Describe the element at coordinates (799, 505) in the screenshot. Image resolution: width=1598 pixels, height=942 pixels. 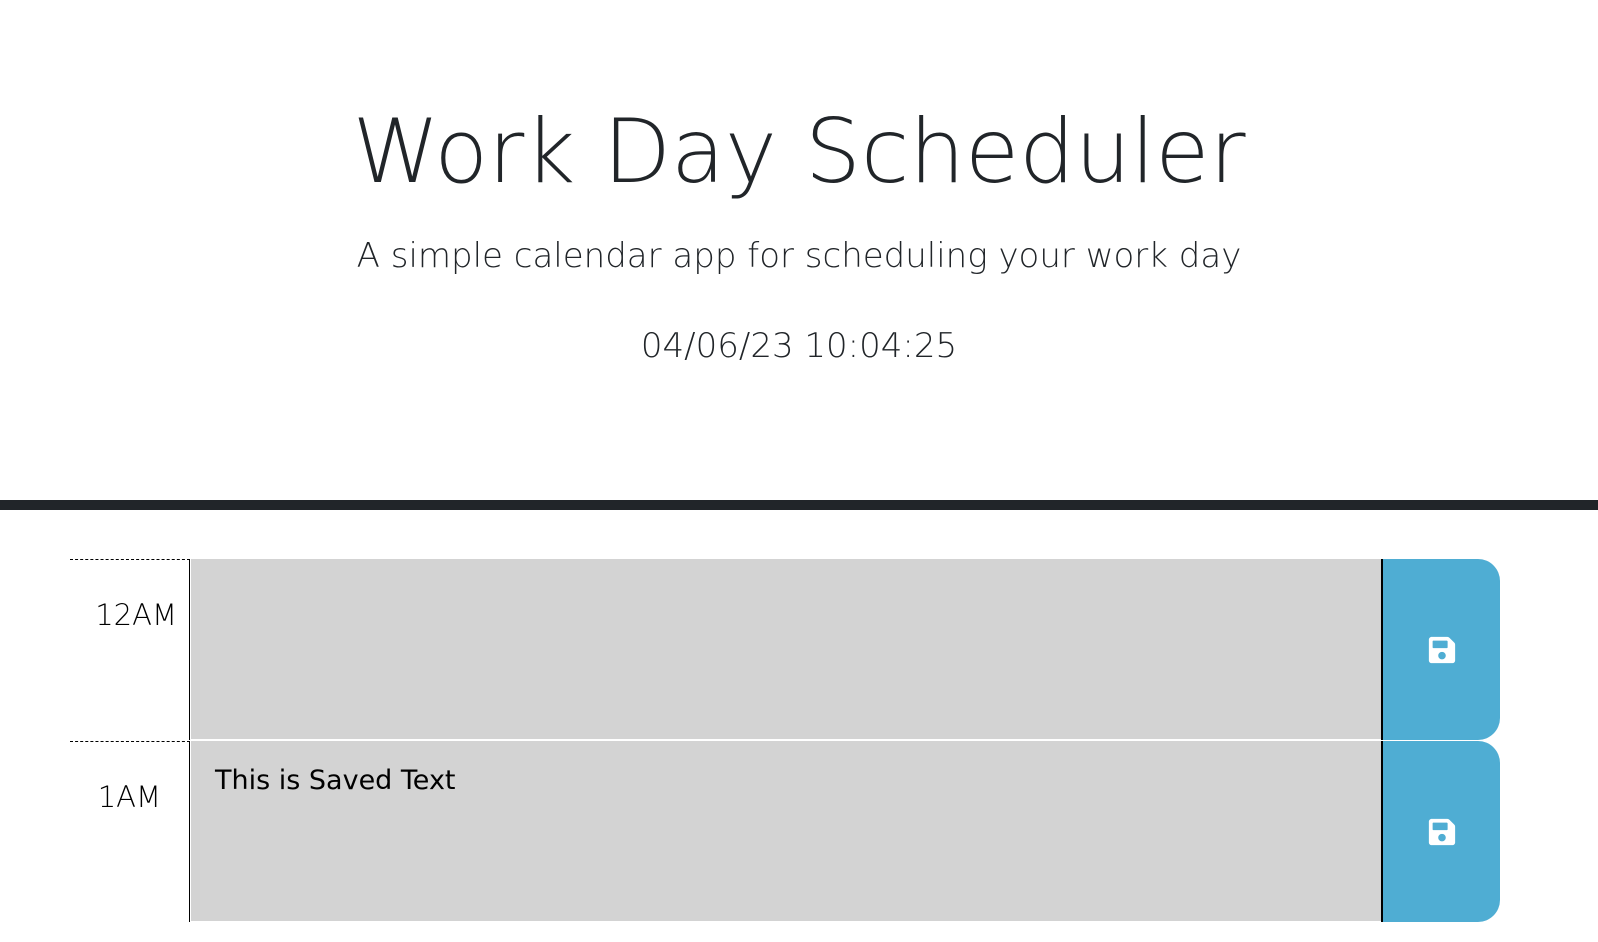
I see `header-divider` at that location.